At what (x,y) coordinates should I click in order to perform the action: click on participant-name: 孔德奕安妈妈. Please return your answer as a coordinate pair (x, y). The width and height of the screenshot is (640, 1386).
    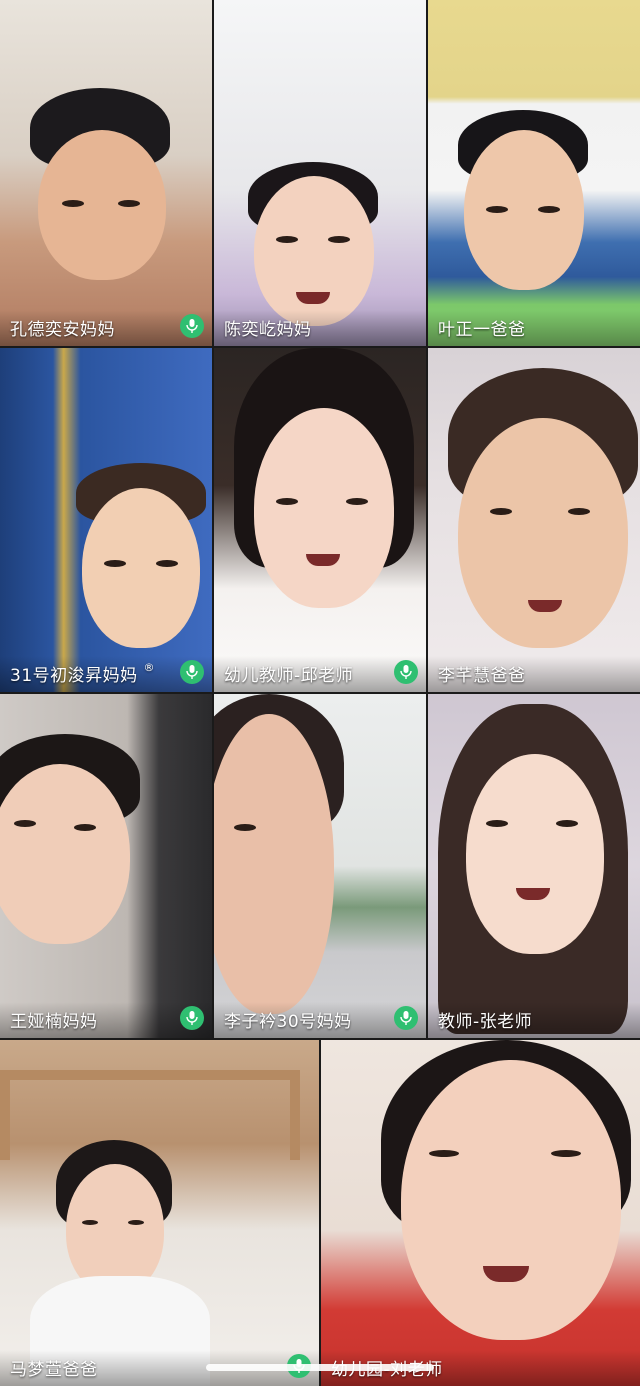
    Looking at the image, I should click on (62, 330).